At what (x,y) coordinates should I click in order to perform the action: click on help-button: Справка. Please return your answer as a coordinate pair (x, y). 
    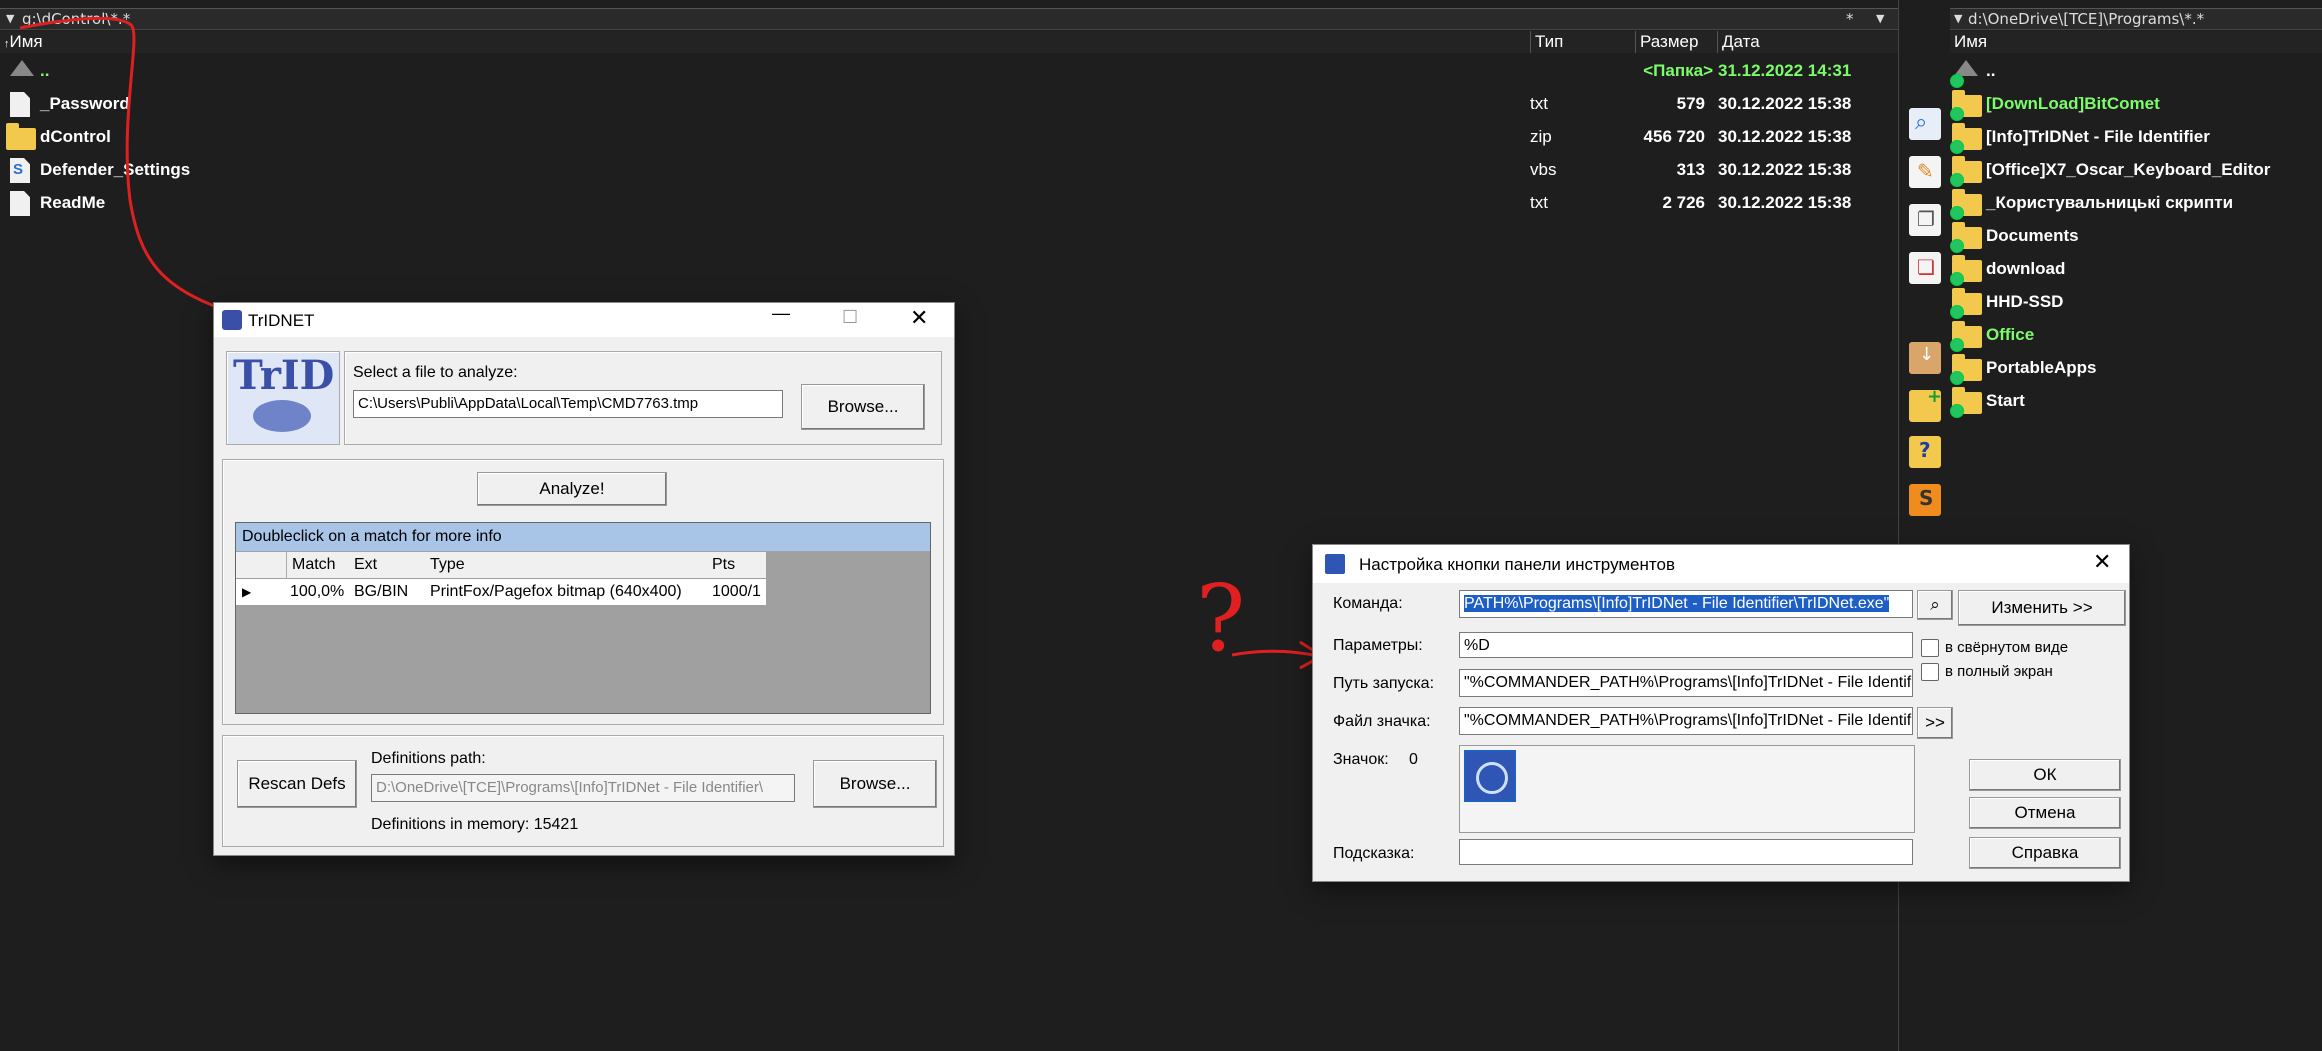
    Looking at the image, I should click on (2045, 853).